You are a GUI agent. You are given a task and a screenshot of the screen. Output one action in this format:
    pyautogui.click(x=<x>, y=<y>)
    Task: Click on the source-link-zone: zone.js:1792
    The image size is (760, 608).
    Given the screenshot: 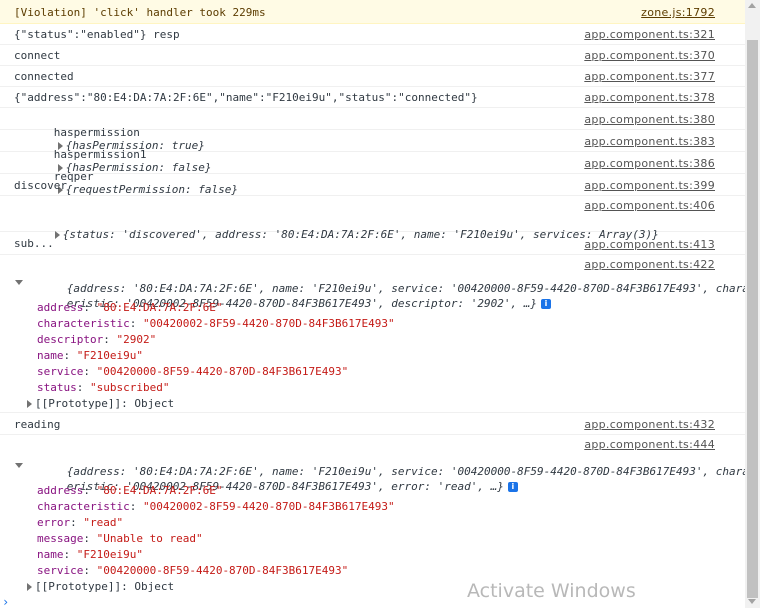 What is the action you would take?
    pyautogui.click(x=678, y=12)
    